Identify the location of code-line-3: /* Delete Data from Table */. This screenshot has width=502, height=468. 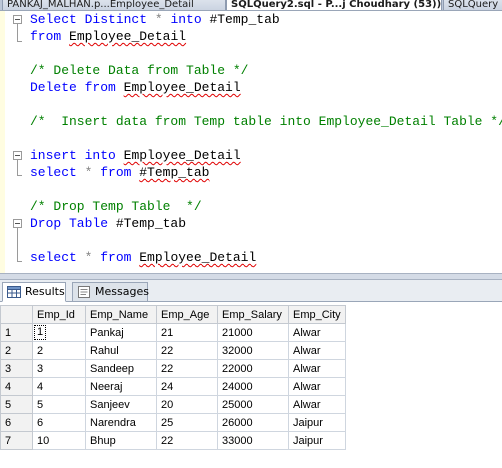
(139, 70).